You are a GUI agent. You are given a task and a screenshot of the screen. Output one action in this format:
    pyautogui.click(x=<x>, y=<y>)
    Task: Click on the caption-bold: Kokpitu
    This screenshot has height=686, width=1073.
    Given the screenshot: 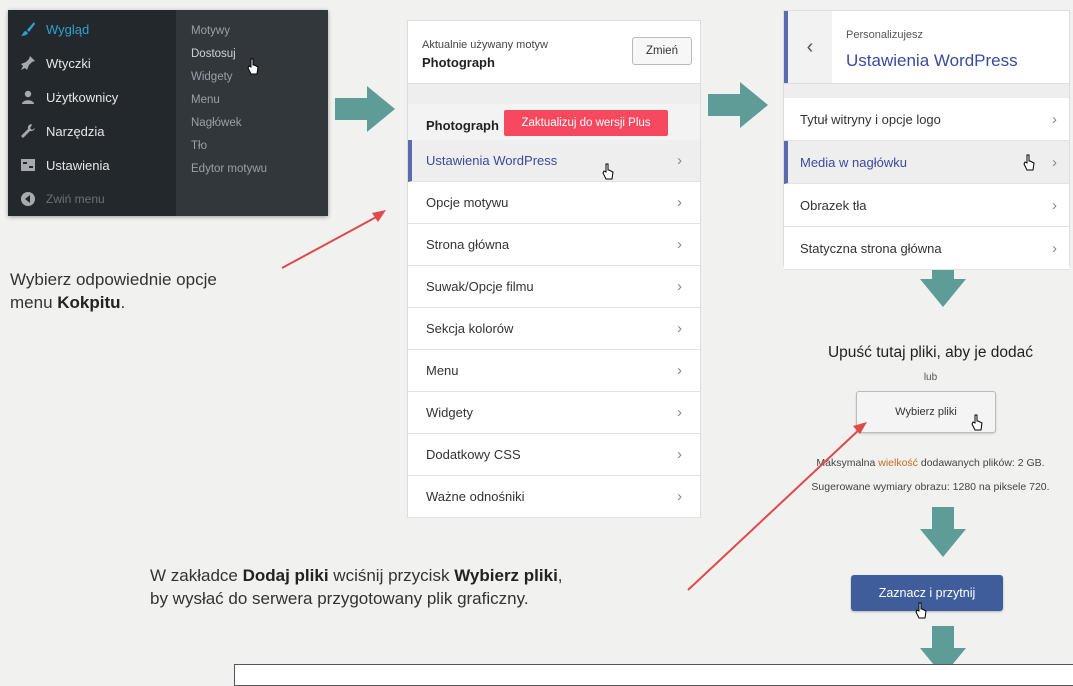 What is the action you would take?
    pyautogui.click(x=89, y=302)
    